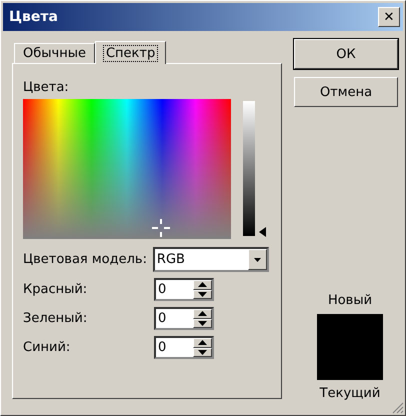  I want to click on color-swatch, so click(350, 347).